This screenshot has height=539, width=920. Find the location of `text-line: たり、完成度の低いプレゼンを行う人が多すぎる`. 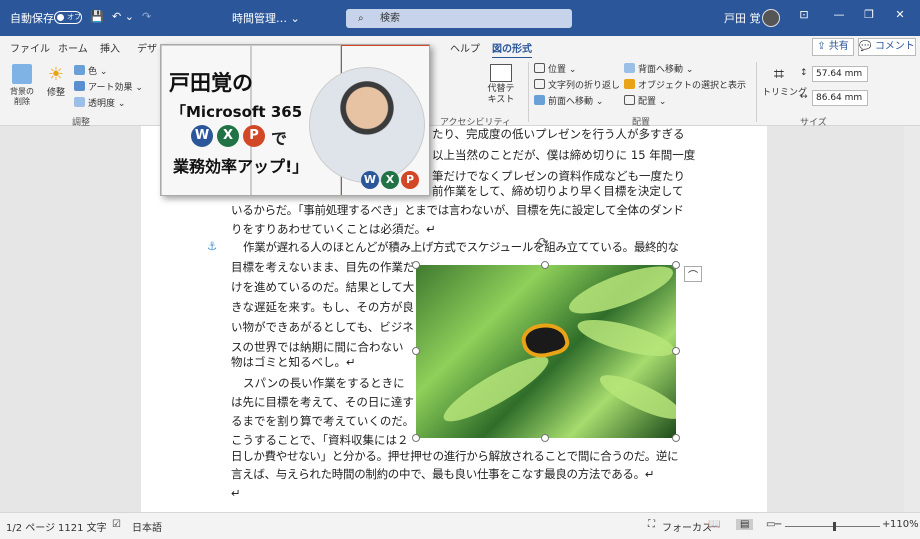

text-line: たり、完成度の低いプレゼンを行う人が多すぎる is located at coordinates (558, 134).